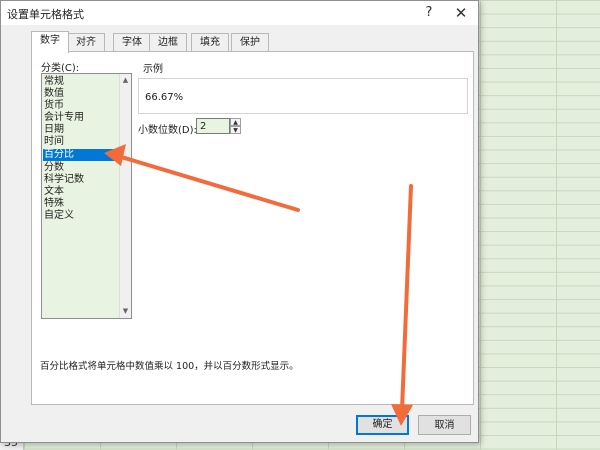  What do you see at coordinates (125, 196) in the screenshot?
I see `category-scrollbar: ▲ ▼` at bounding box center [125, 196].